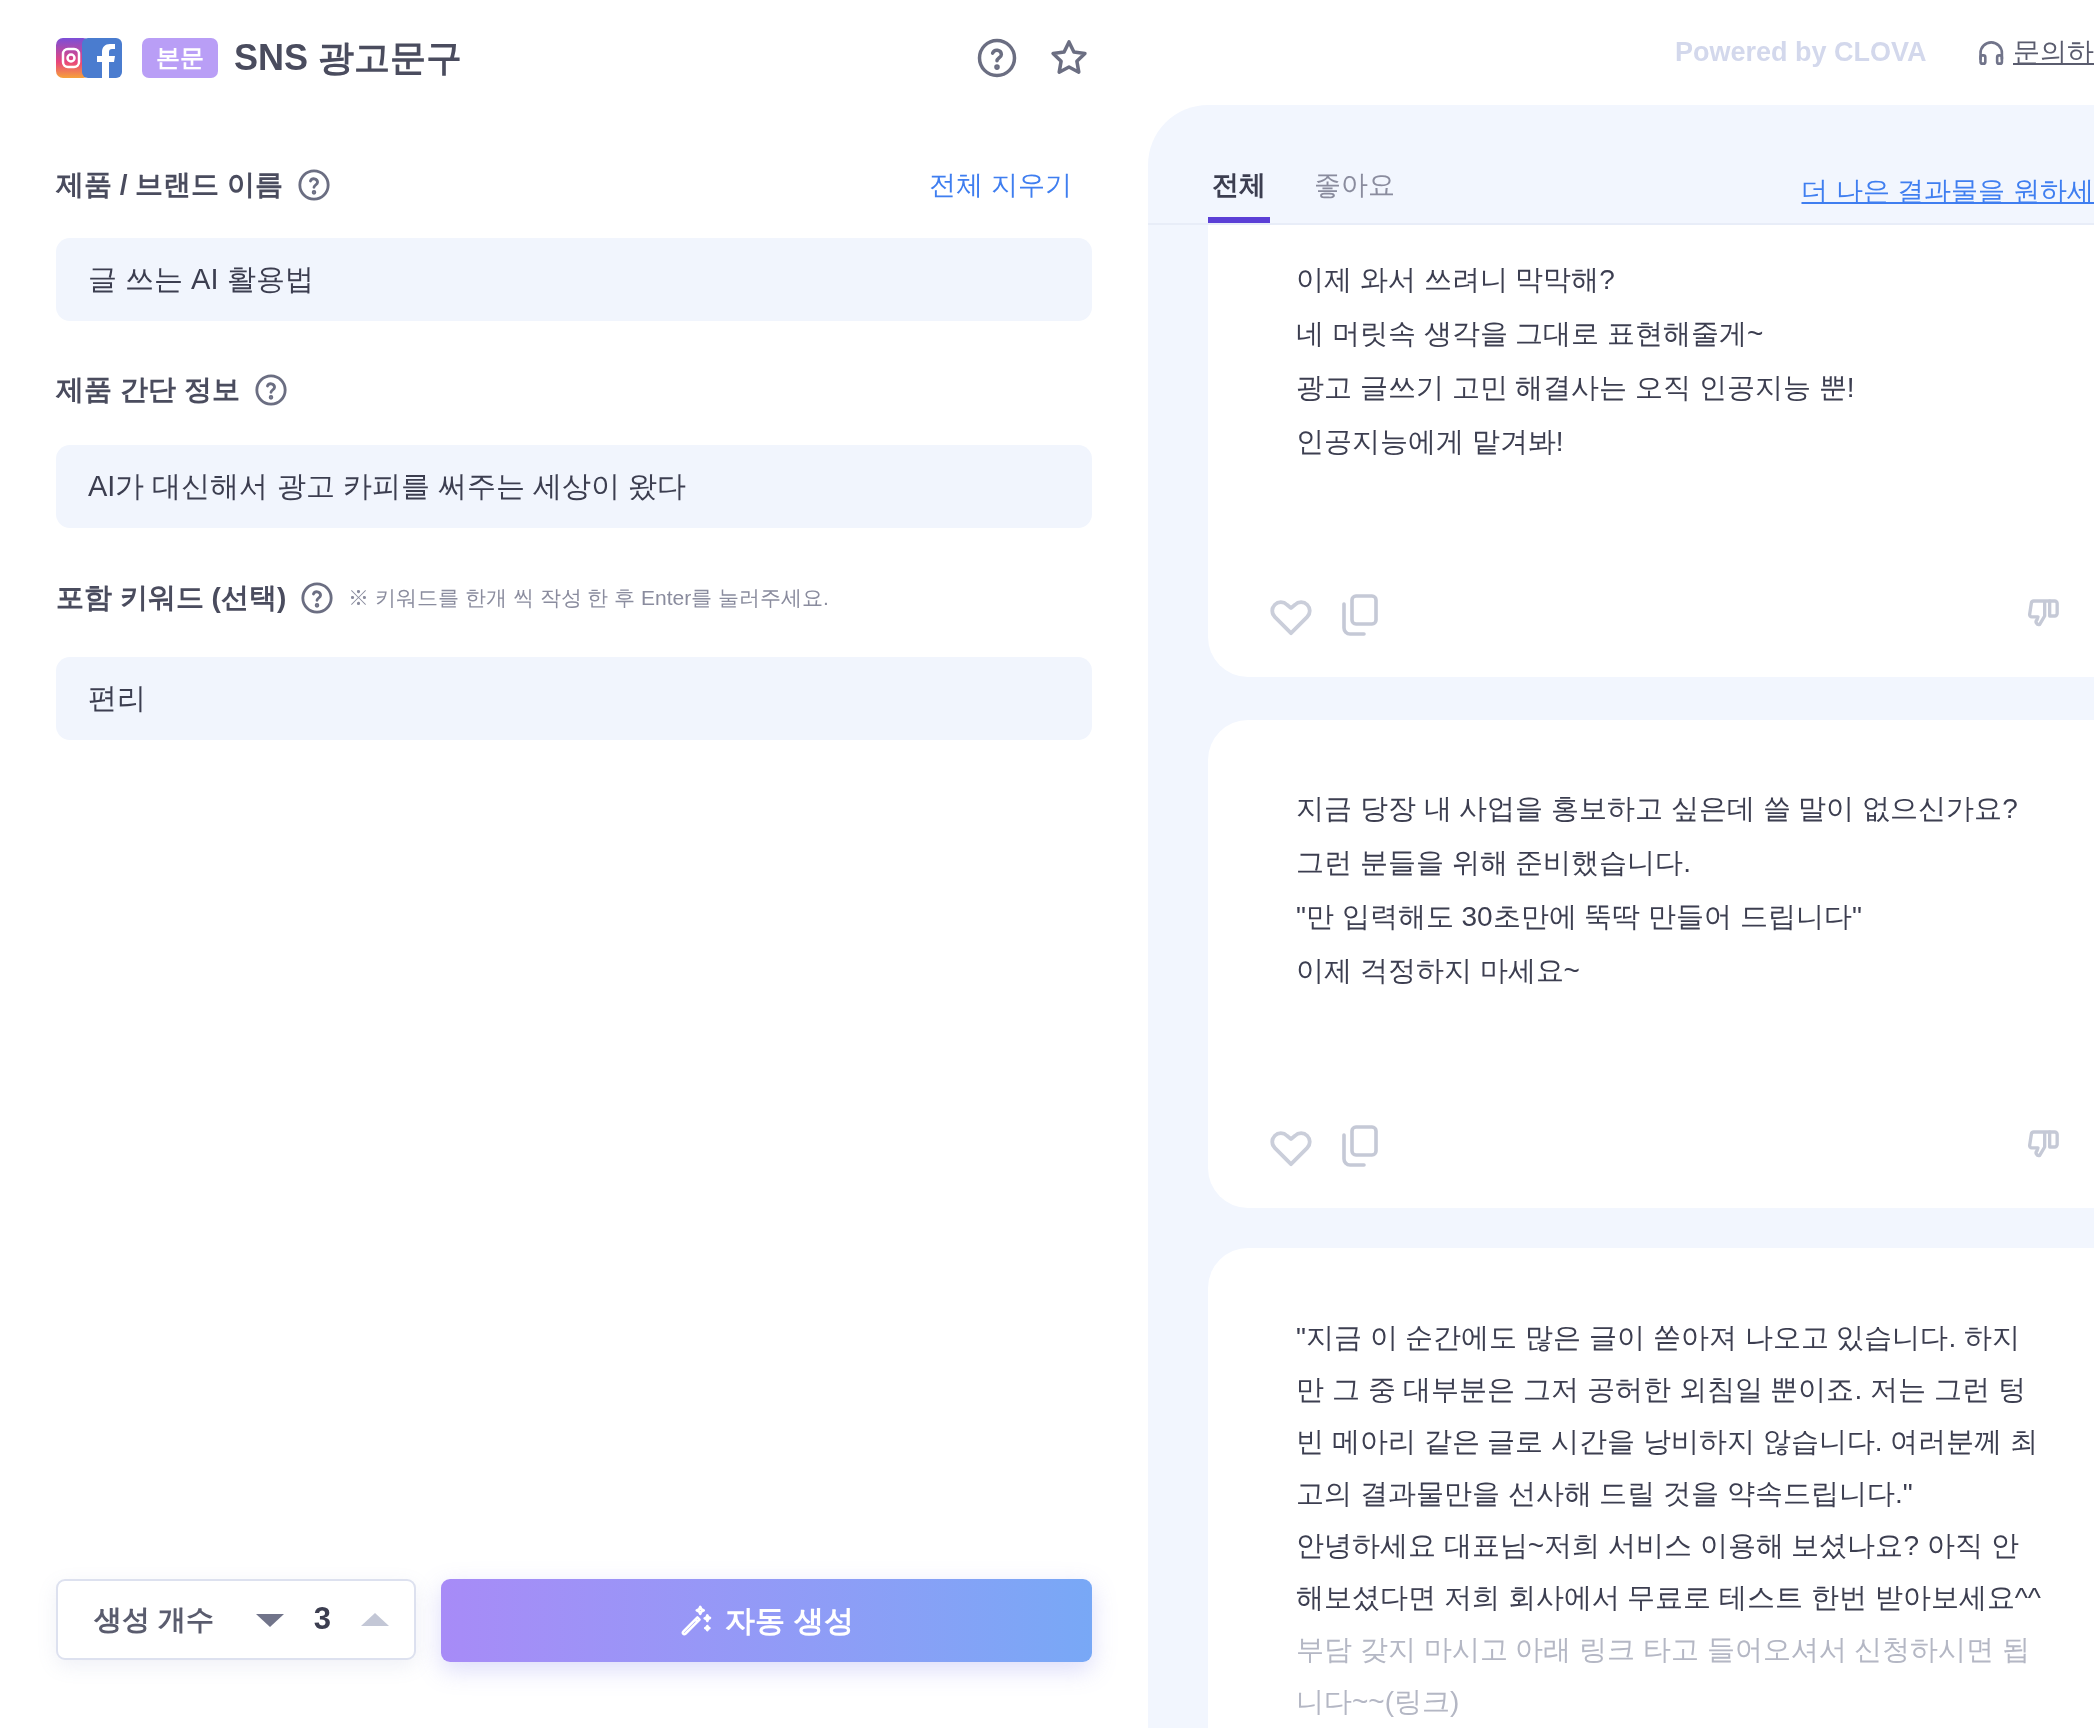 The width and height of the screenshot is (2094, 1728). What do you see at coordinates (1430, 442) in the screenshot?
I see `result-text: 인공지능에게 맡겨봐!` at bounding box center [1430, 442].